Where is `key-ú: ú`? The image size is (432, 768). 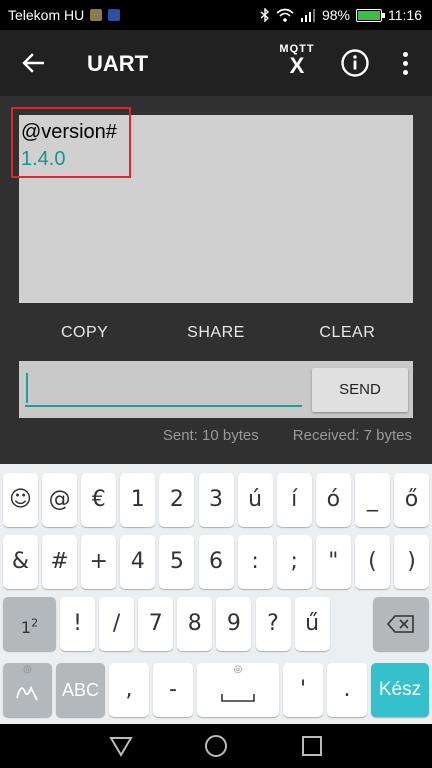 key-ú: ú is located at coordinates (255, 500).